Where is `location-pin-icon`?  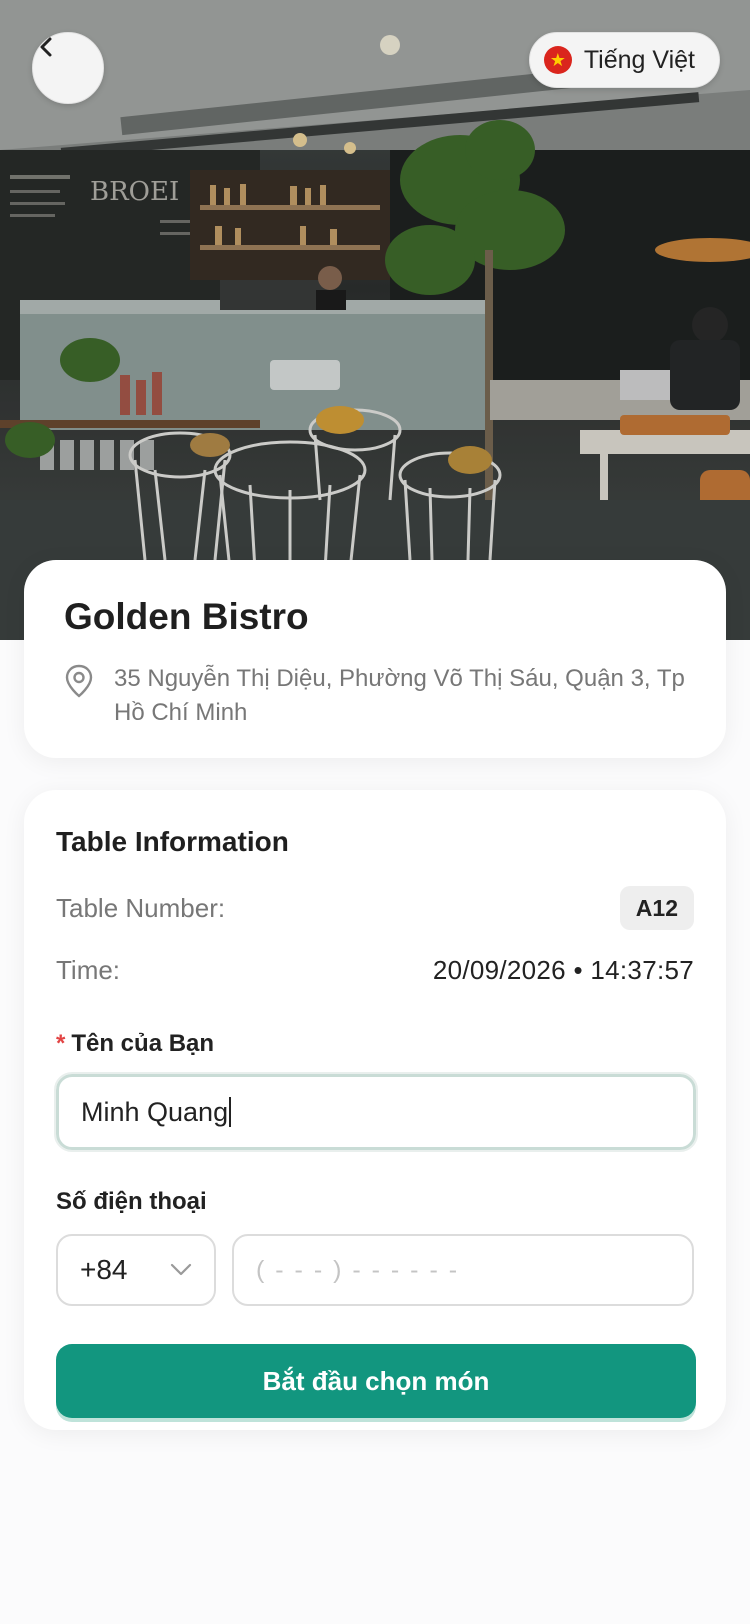 location-pin-icon is located at coordinates (79, 681).